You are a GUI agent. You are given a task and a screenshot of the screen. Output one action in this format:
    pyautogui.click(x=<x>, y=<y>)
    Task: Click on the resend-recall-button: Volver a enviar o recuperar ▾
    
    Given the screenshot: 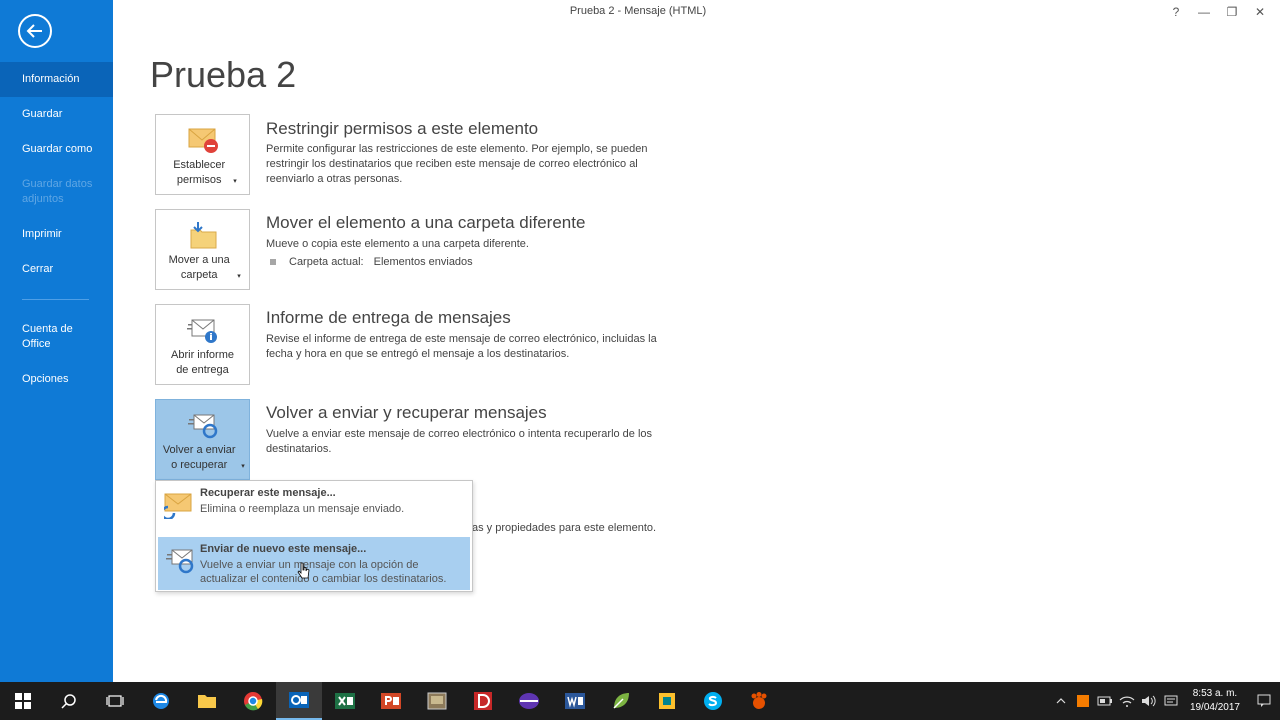 What is the action you would take?
    pyautogui.click(x=202, y=439)
    